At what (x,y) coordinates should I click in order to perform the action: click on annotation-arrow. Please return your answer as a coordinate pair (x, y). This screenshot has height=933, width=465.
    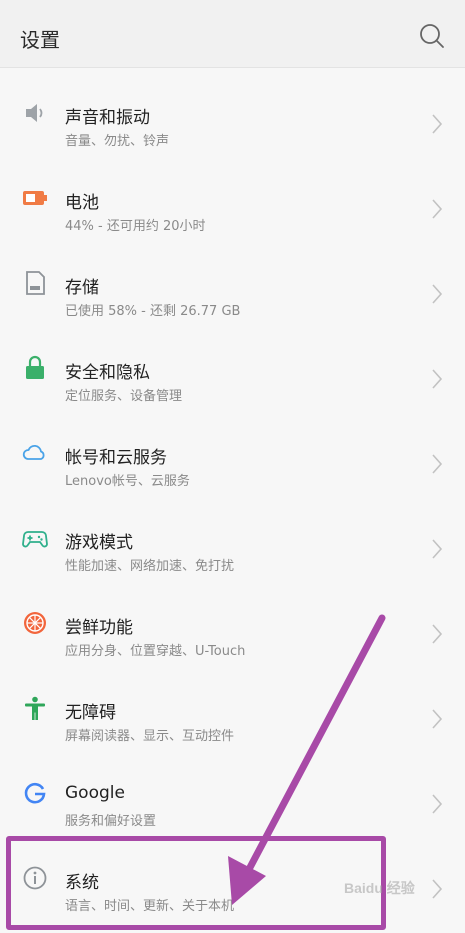
    Looking at the image, I should click on (307, 759).